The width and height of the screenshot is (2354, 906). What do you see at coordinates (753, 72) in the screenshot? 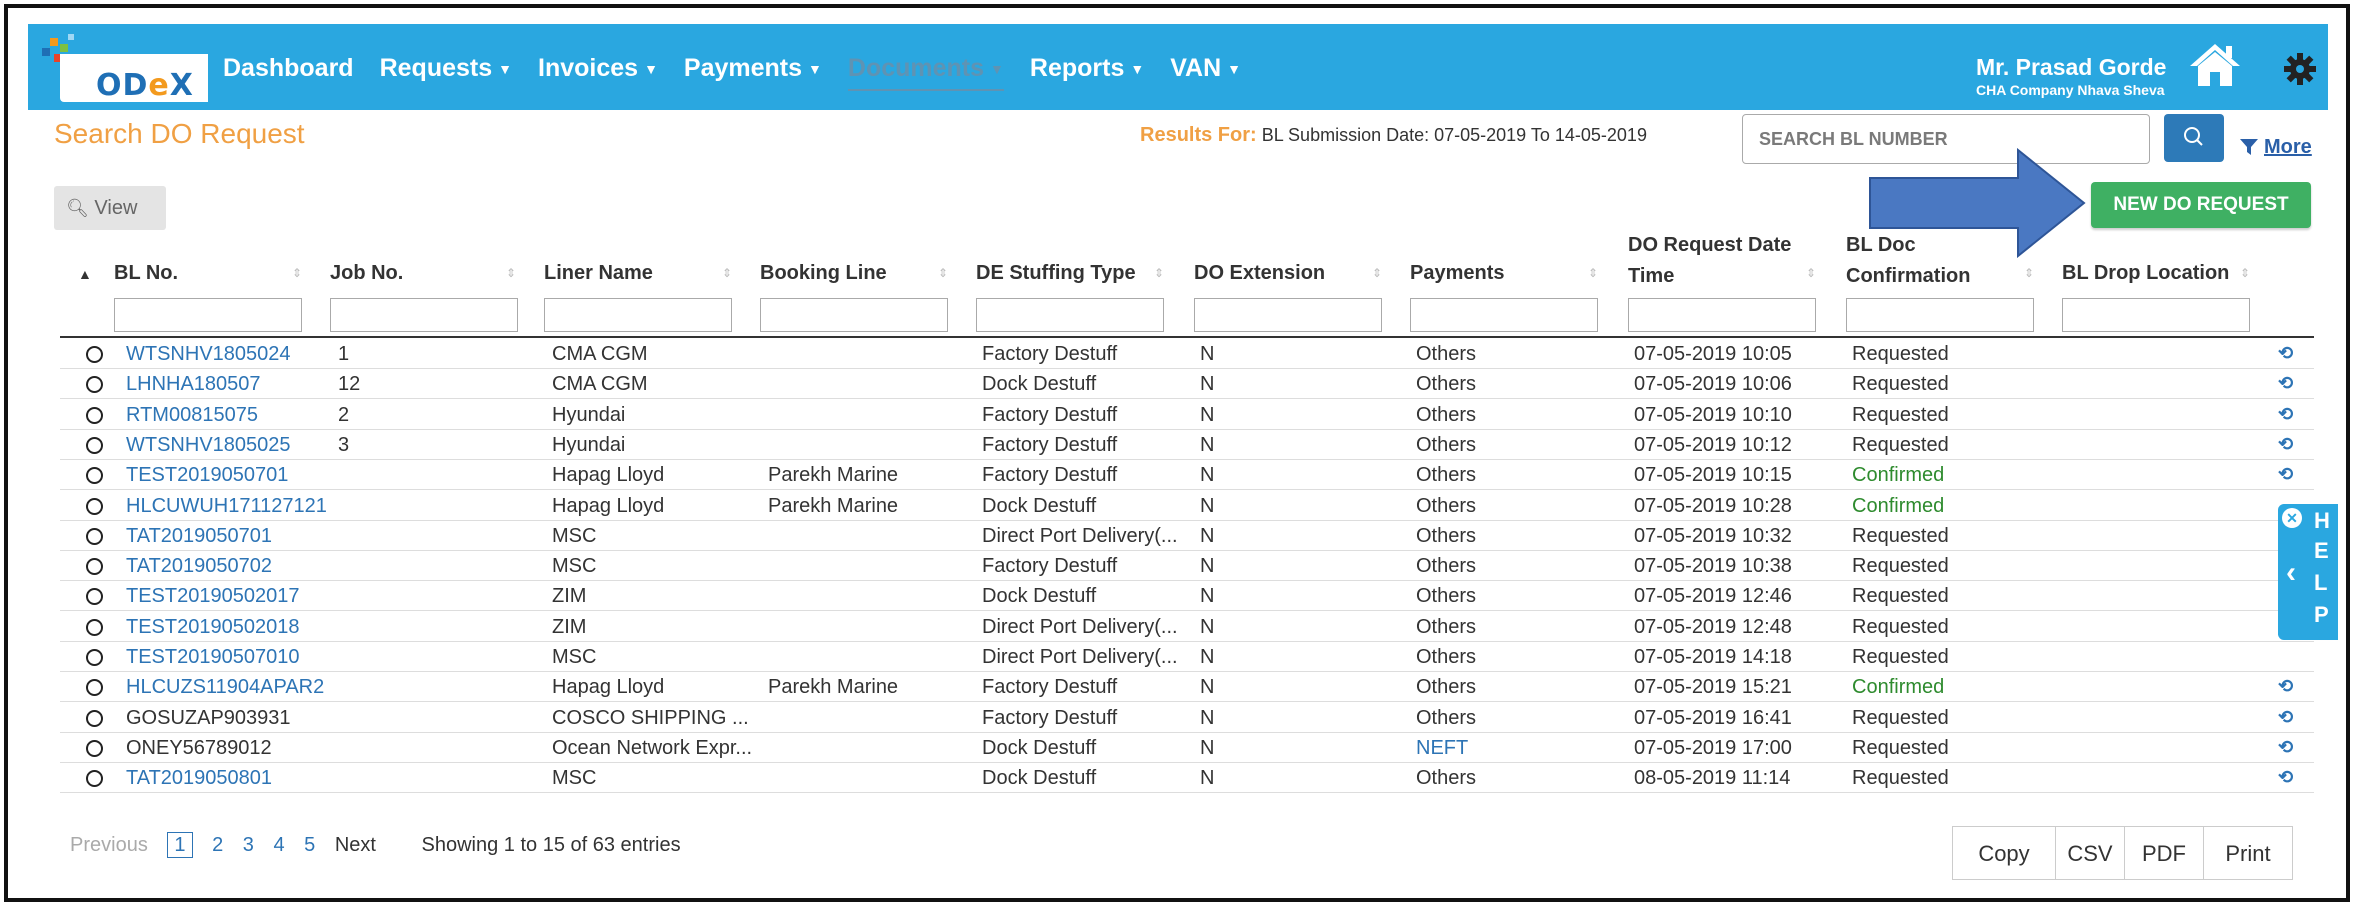
I see `nav-payments: Payments ▼` at bounding box center [753, 72].